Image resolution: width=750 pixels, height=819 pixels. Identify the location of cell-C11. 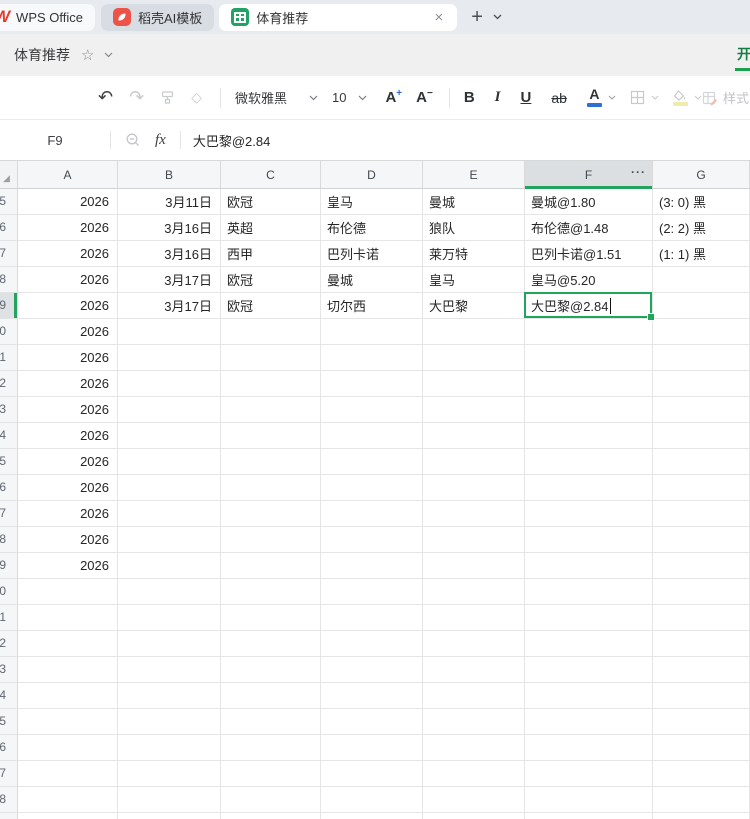
(271, 358).